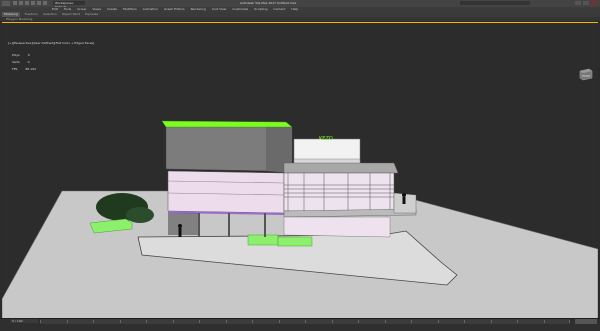  I want to click on workspace-dropdown: Workspaces: Default, so click(69, 5).